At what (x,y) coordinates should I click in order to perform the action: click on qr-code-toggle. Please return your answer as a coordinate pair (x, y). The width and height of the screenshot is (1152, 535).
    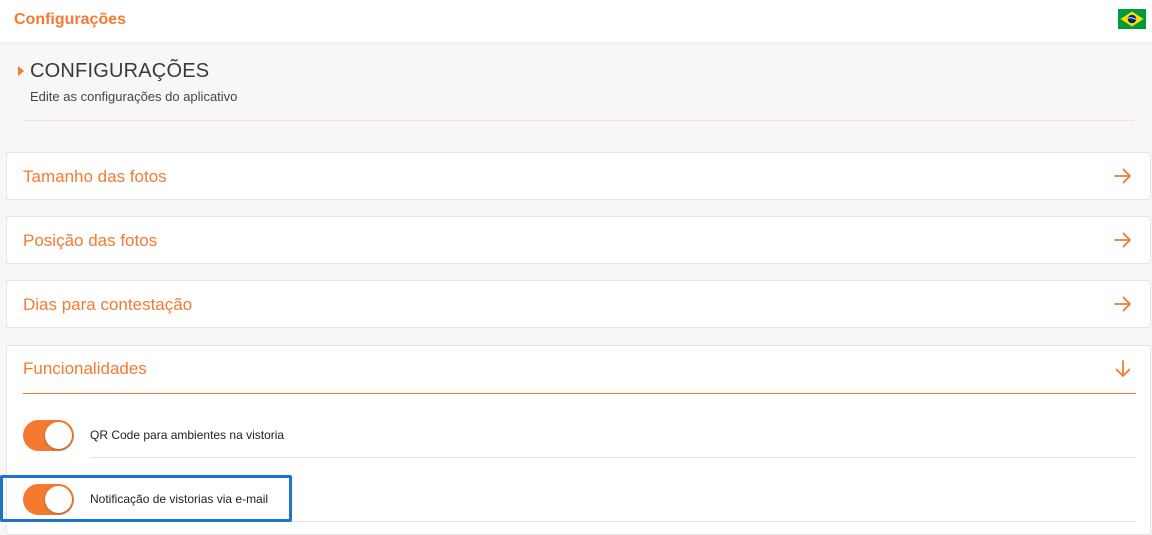
    Looking at the image, I should click on (48, 435).